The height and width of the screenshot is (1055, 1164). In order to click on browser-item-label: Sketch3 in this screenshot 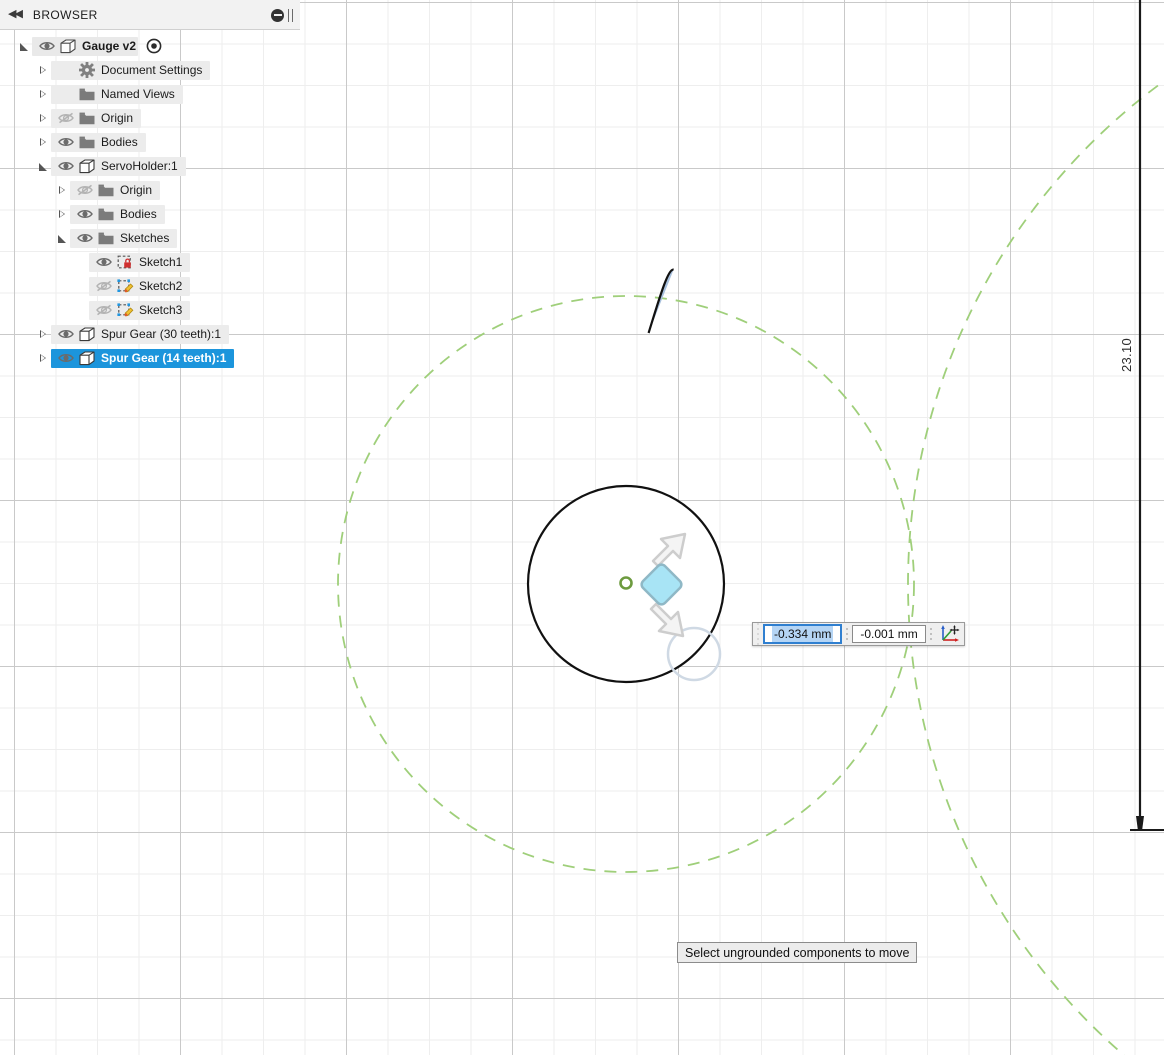, I will do `click(161, 310)`.